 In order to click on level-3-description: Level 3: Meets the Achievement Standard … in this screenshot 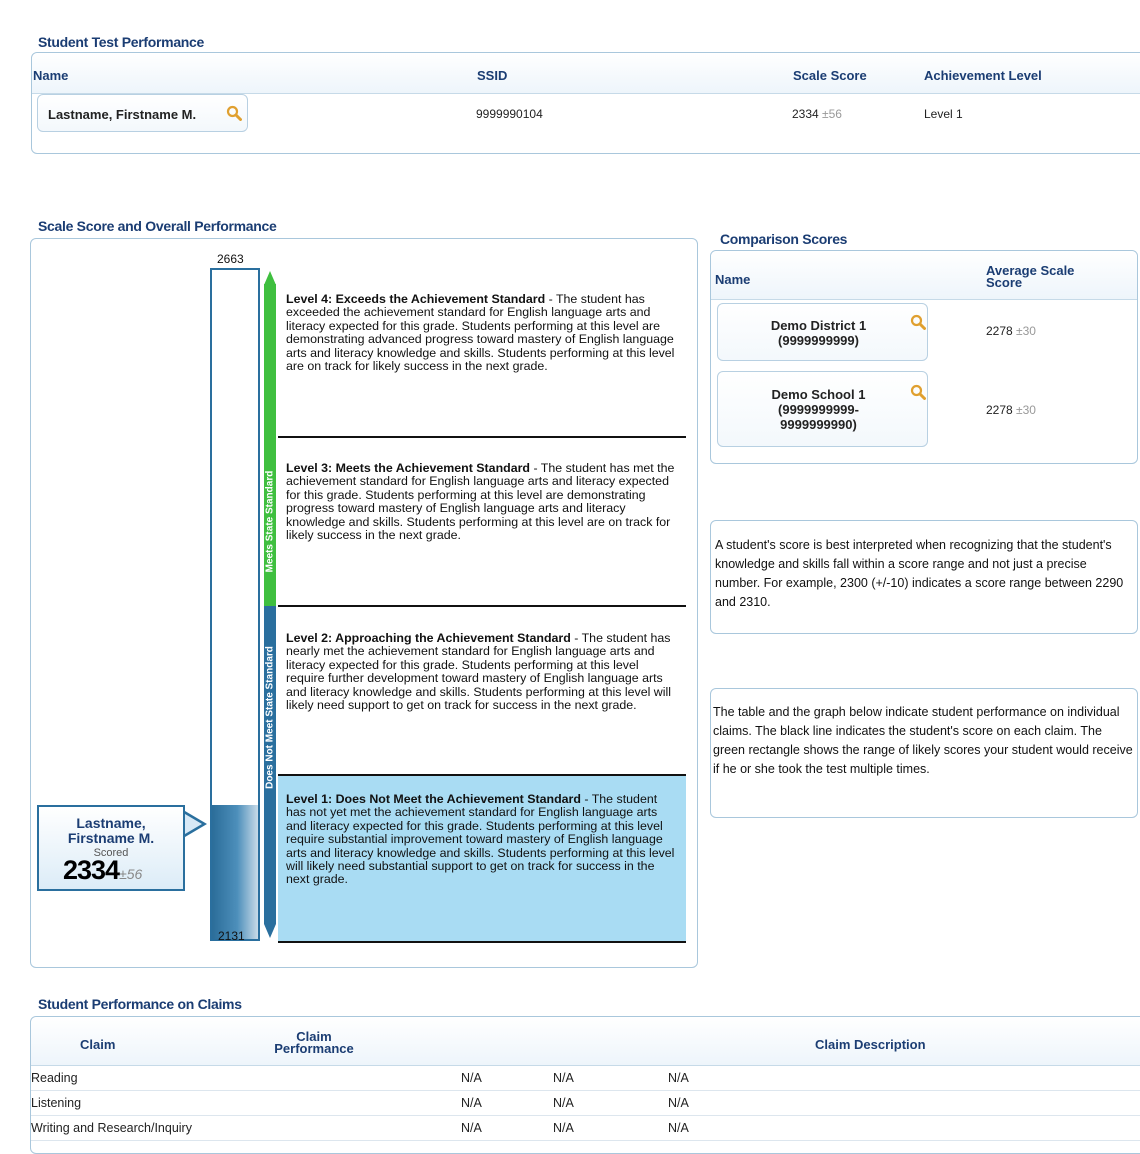, I will do `click(482, 501)`.